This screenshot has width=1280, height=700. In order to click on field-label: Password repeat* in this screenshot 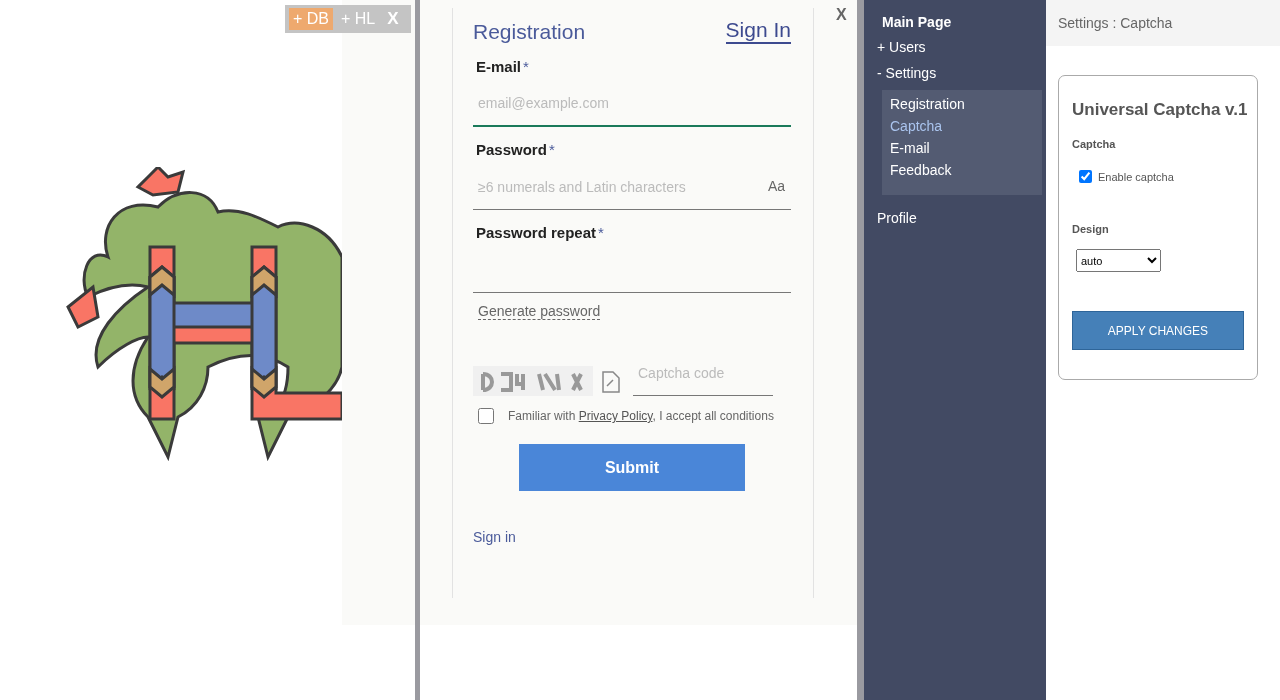, I will do `click(540, 232)`.